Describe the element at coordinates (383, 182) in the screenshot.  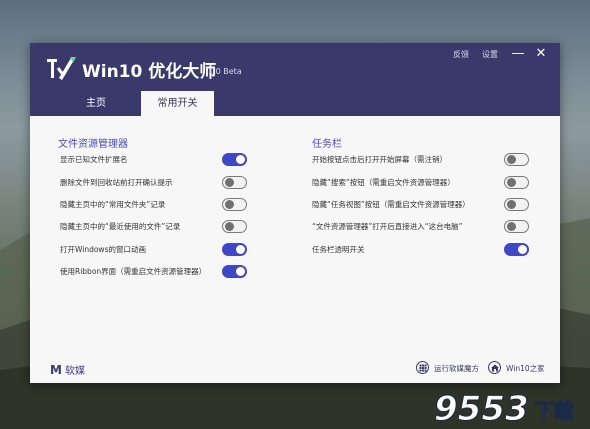
I see `setting-label: 隐藏“搜索”按钮（需重启文件资源管理器）` at that location.